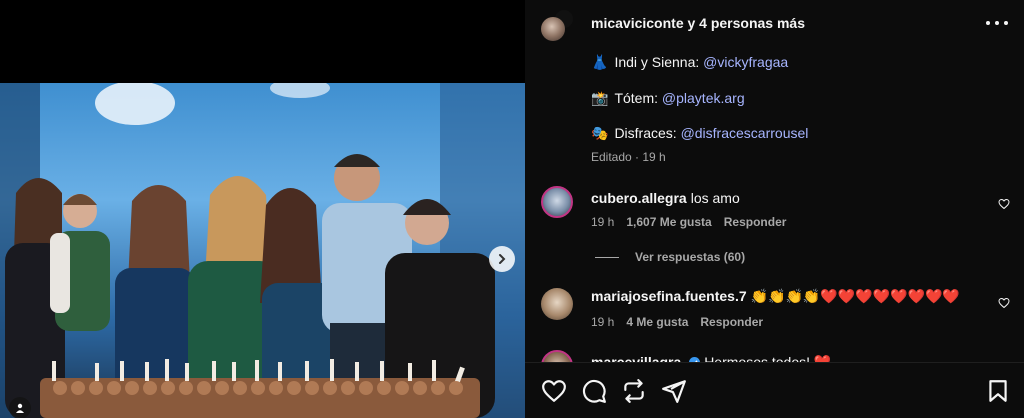 Image resolution: width=1024 pixels, height=418 pixels. I want to click on caption-text: Disfraces:, so click(647, 133).